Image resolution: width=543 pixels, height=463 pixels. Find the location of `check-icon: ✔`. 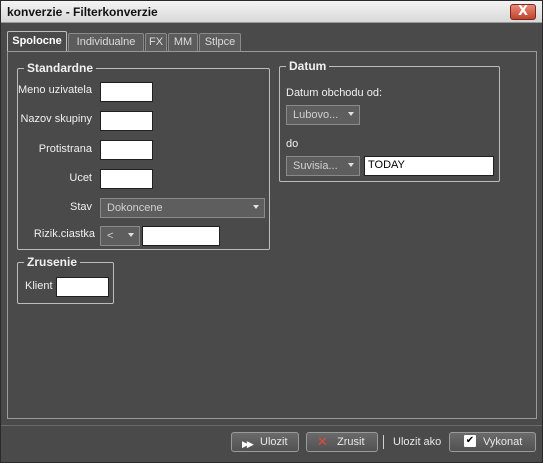

check-icon: ✔ is located at coordinates (470, 441).